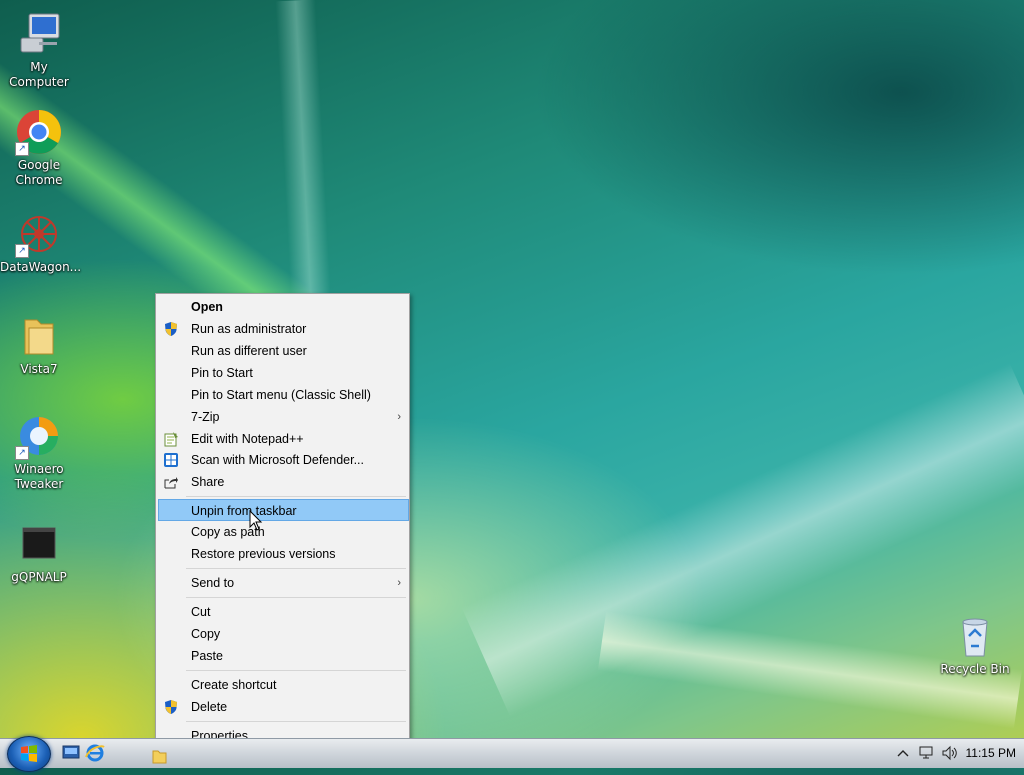  Describe the element at coordinates (283, 685) in the screenshot. I see `menu-item-create-shortcut: Create shortcut` at that location.